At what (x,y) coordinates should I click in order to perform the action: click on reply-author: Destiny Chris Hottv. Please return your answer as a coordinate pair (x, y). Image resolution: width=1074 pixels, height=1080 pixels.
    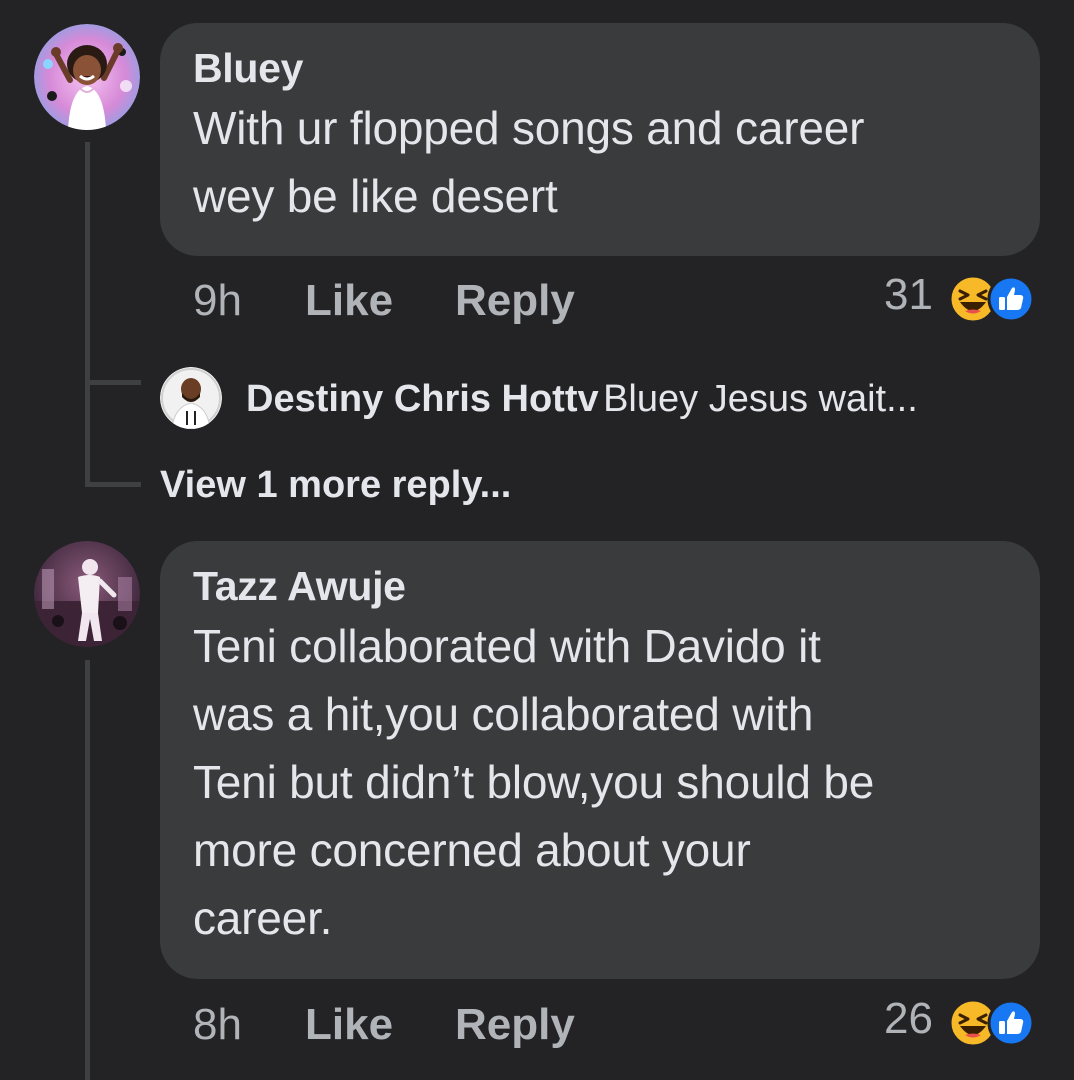
    Looking at the image, I should click on (422, 399).